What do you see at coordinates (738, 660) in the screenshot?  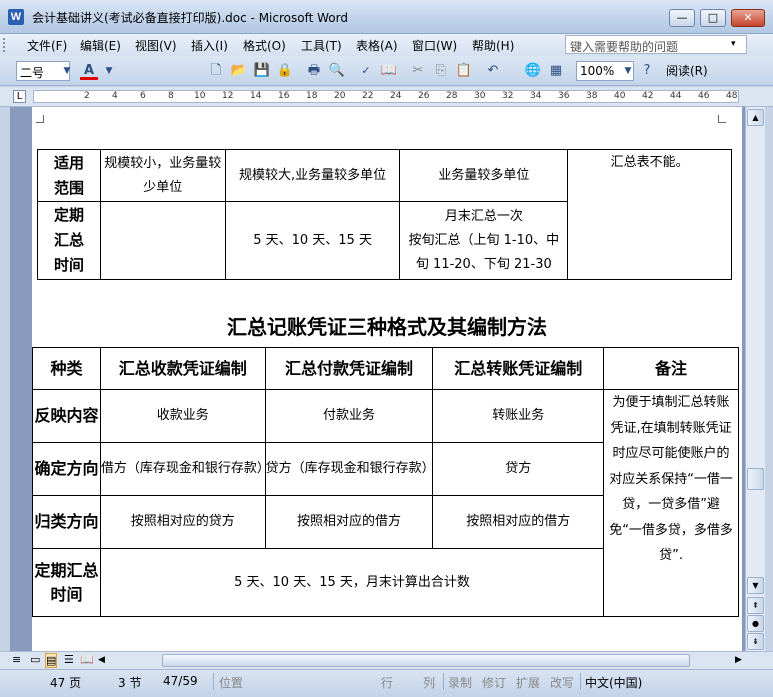 I see `scroll-right-icon: ▶` at bounding box center [738, 660].